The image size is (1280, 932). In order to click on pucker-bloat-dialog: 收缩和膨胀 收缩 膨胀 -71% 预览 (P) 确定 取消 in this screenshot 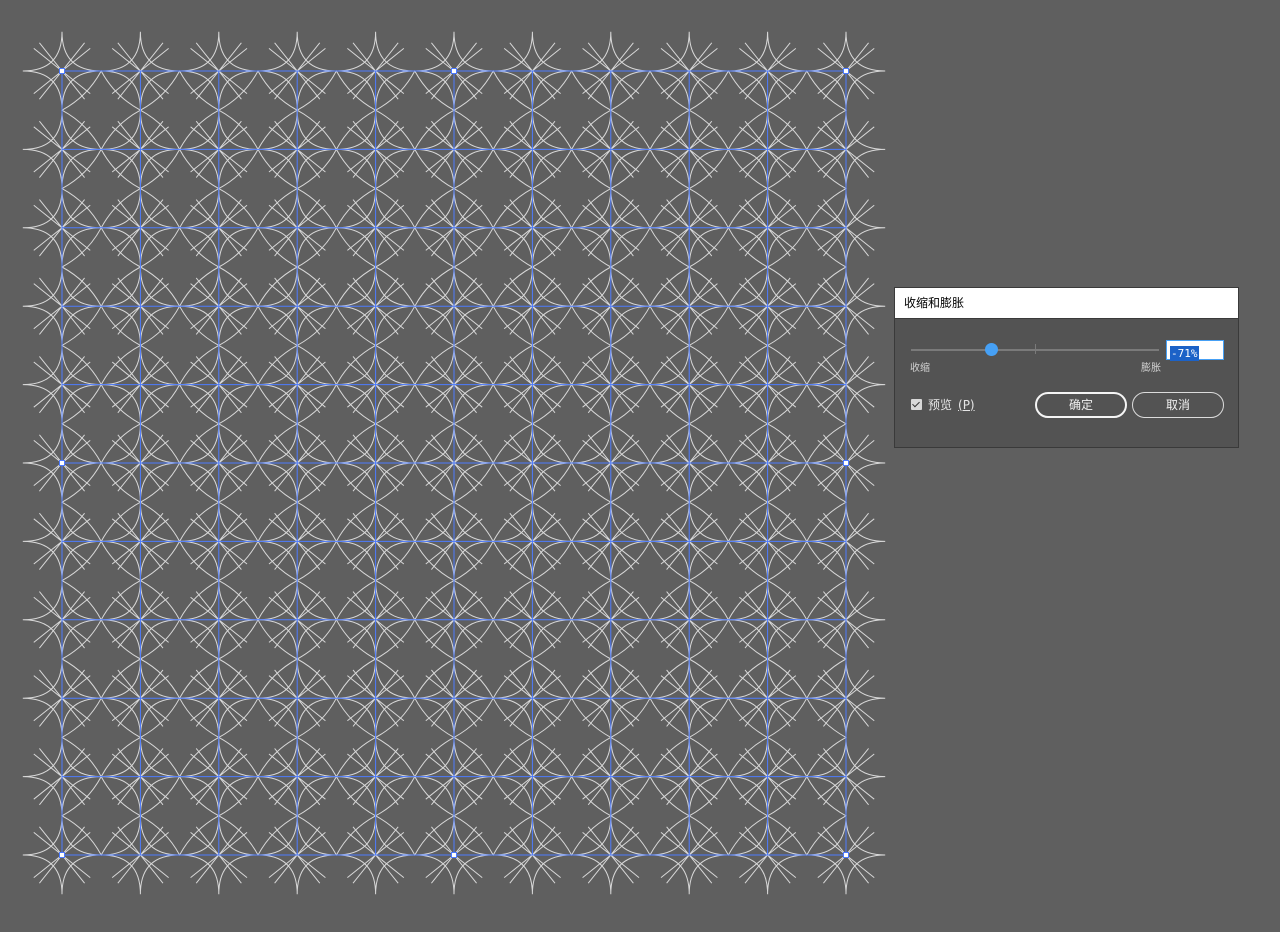, I will do `click(1066, 367)`.